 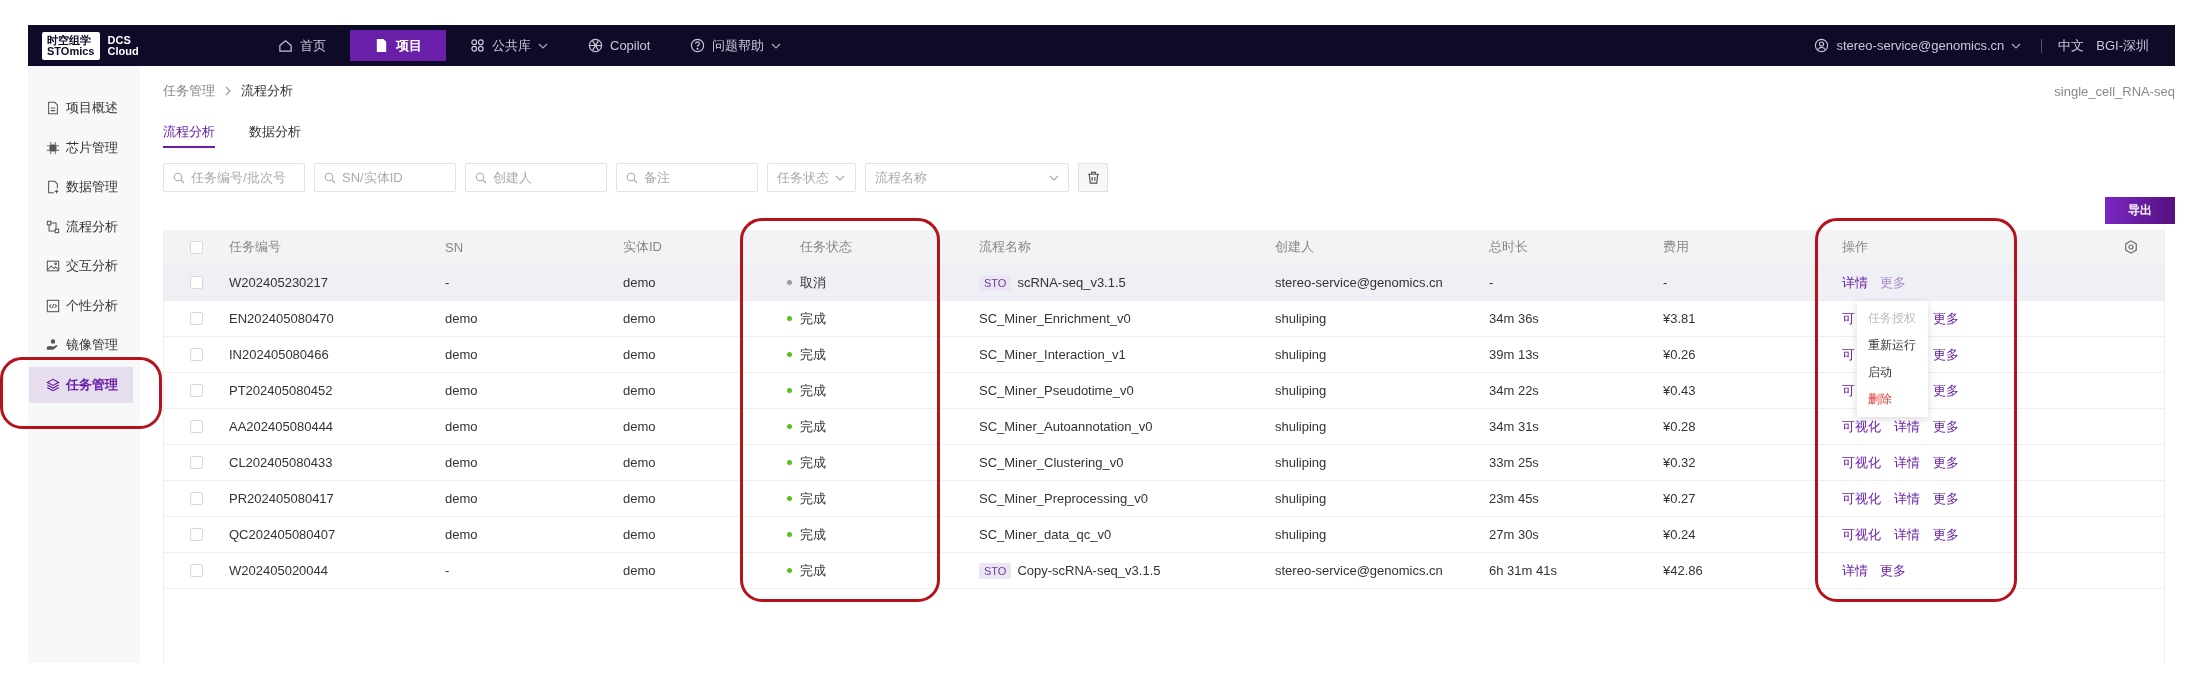 What do you see at coordinates (1514, 390) in the screenshot?
I see `table-cell-text: 34m 22s` at bounding box center [1514, 390].